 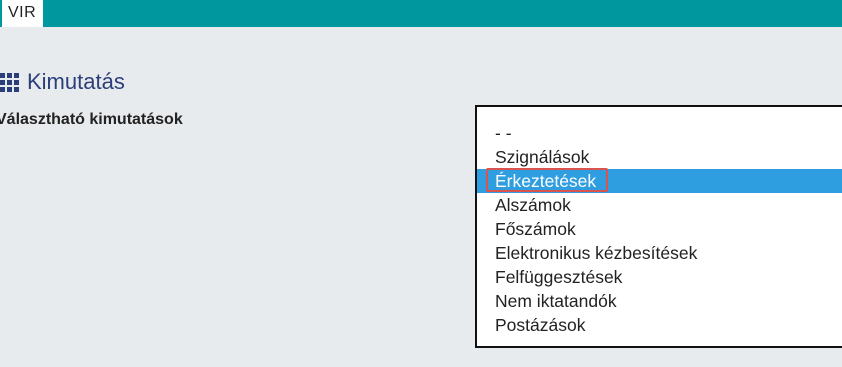 What do you see at coordinates (659, 205) in the screenshot?
I see `report-option: Alszámok` at bounding box center [659, 205].